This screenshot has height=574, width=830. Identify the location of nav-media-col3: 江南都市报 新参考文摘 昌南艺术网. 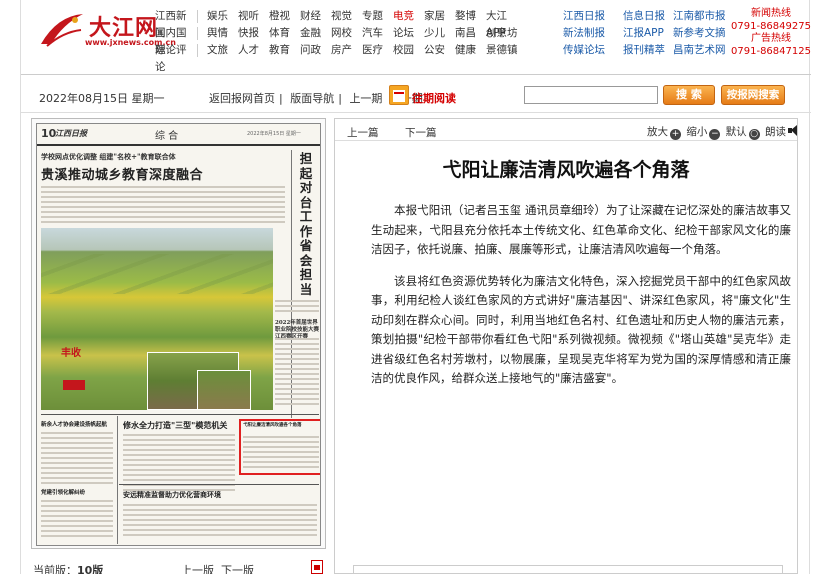
(699, 33).